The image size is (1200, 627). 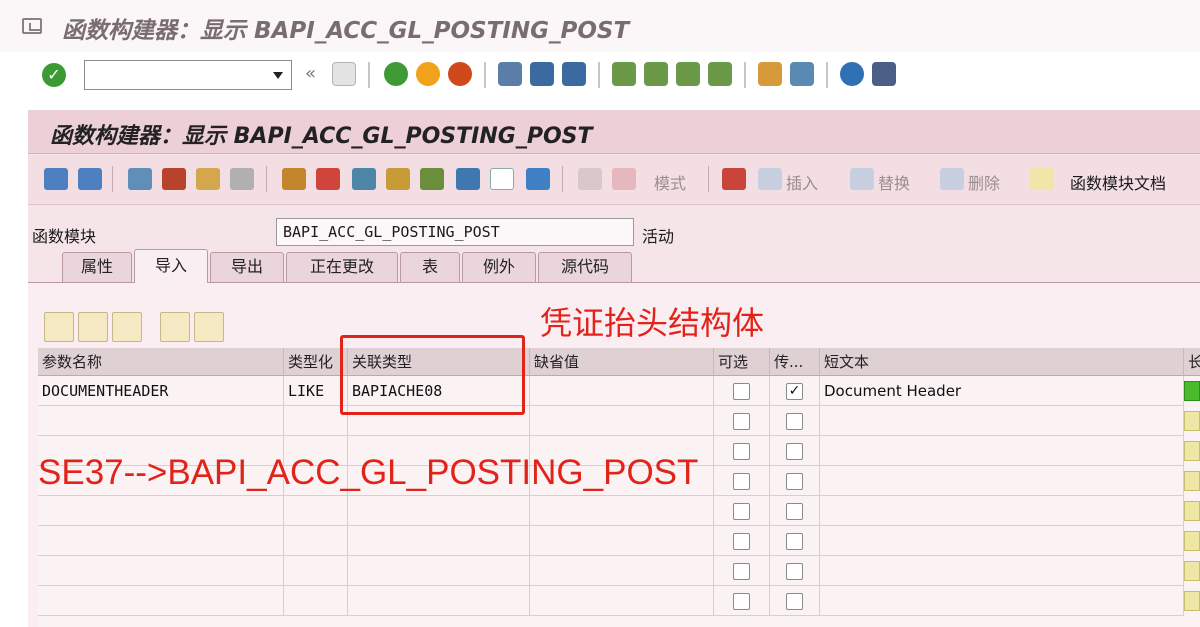 What do you see at coordinates (54, 75) in the screenshot?
I see `enter-icon: ✓` at bounding box center [54, 75].